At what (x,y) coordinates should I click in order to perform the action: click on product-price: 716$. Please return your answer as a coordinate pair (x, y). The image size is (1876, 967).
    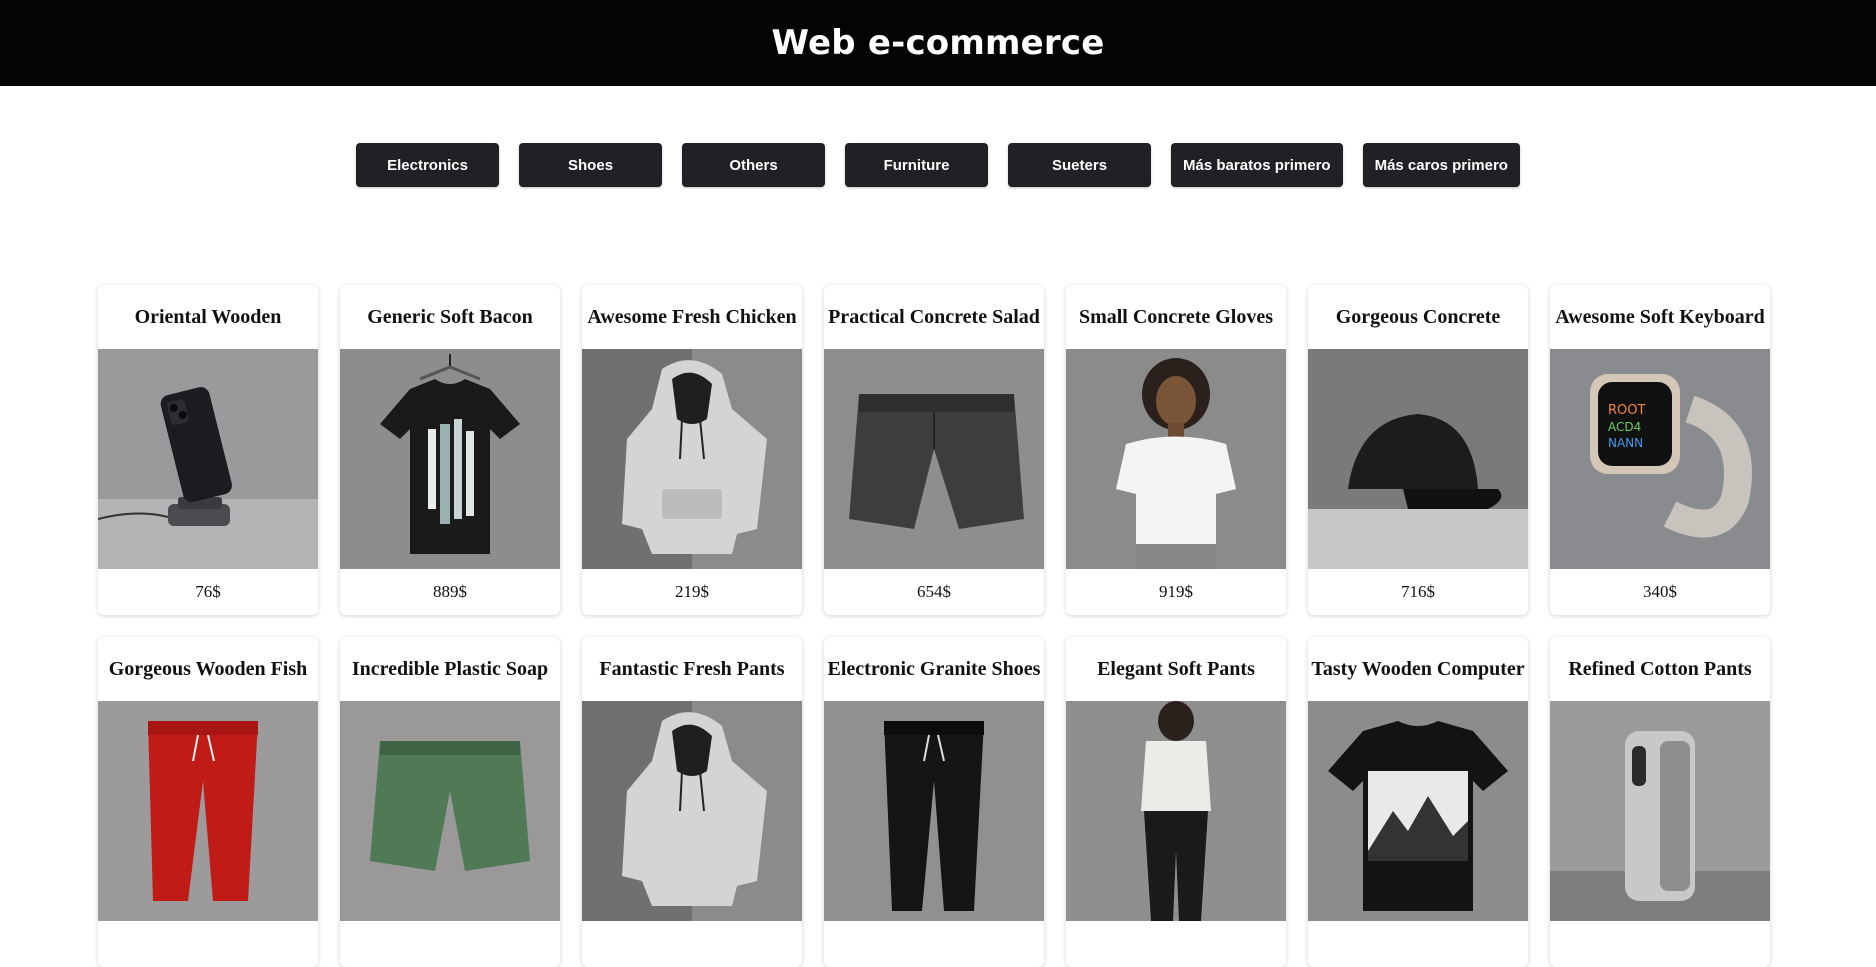
    Looking at the image, I should click on (1418, 591).